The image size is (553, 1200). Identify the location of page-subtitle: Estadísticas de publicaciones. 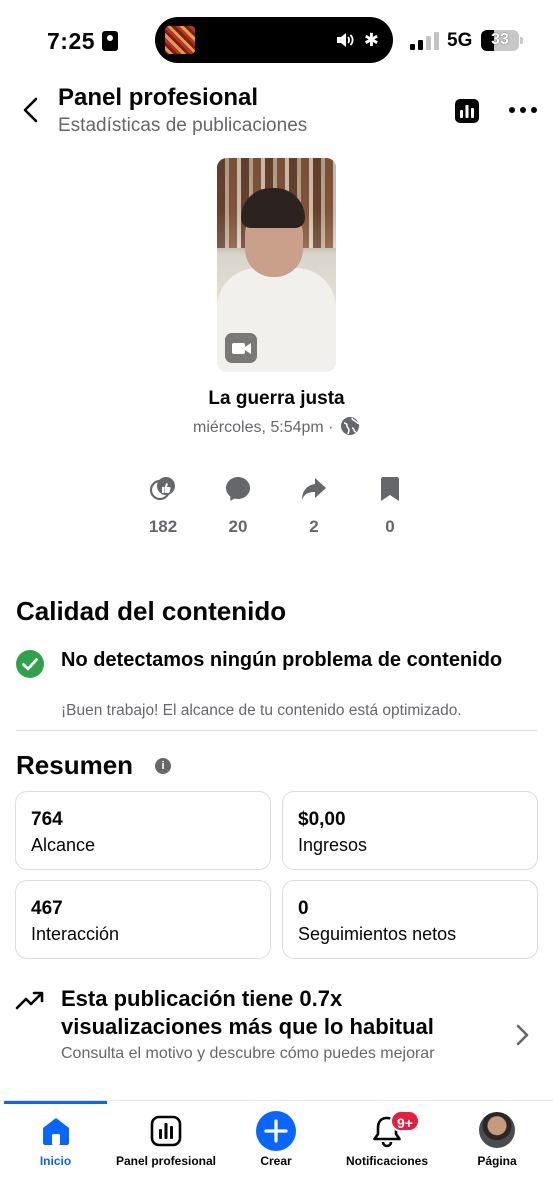
(183, 125).